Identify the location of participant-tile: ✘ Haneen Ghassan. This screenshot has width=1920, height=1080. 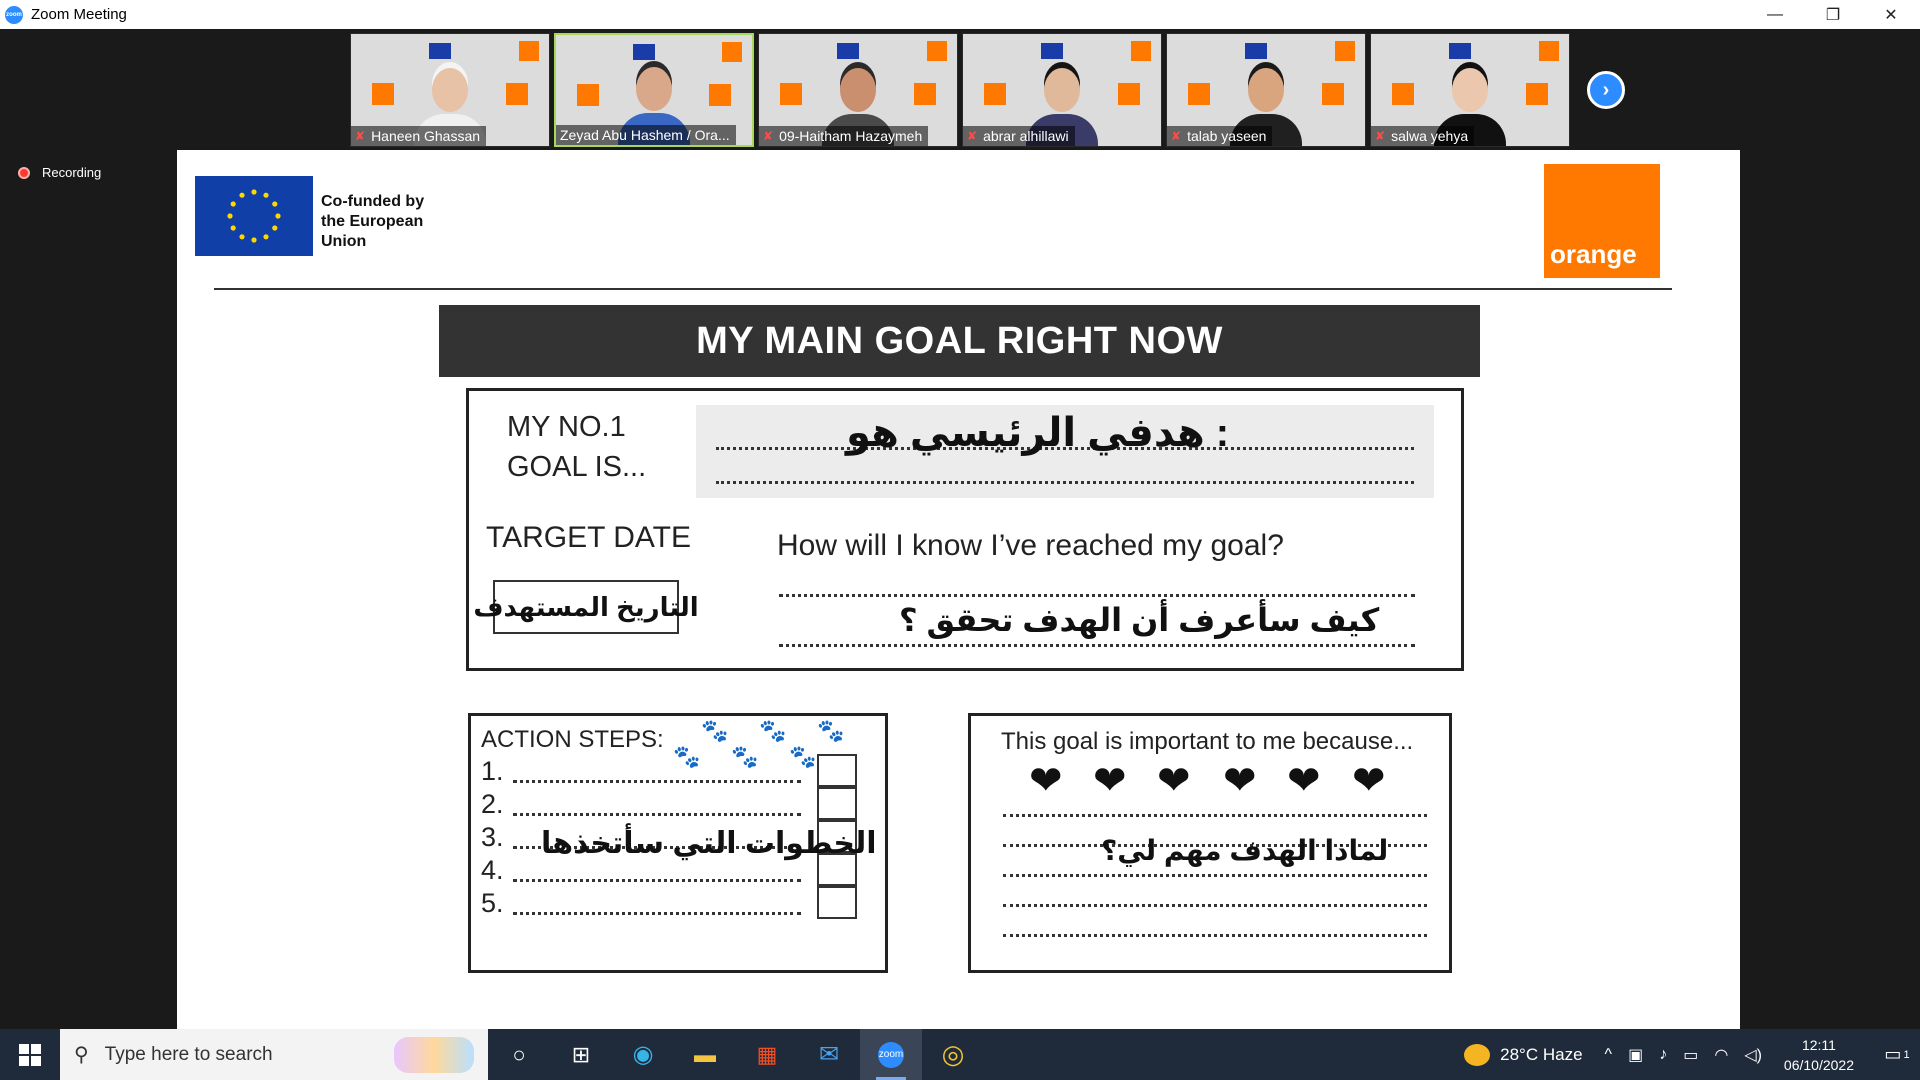
(450, 90).